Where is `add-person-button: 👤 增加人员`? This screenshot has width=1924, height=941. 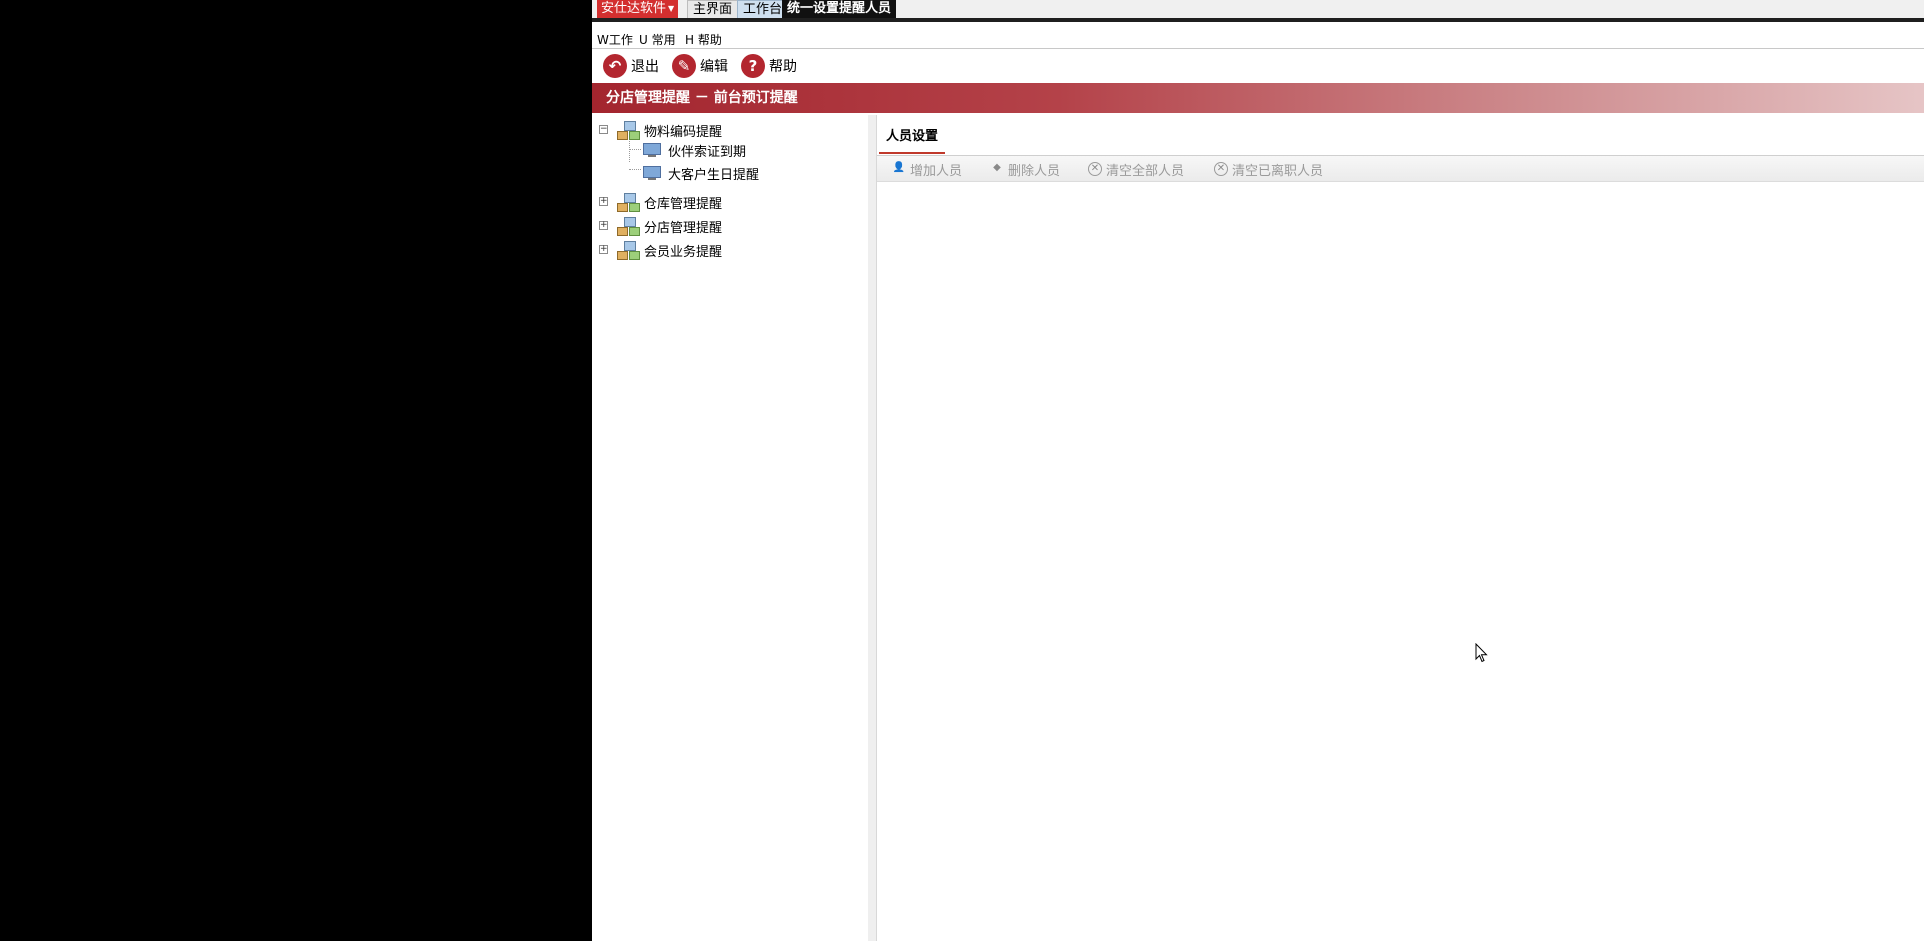
add-person-button: 👤 增加人员 is located at coordinates (927, 169).